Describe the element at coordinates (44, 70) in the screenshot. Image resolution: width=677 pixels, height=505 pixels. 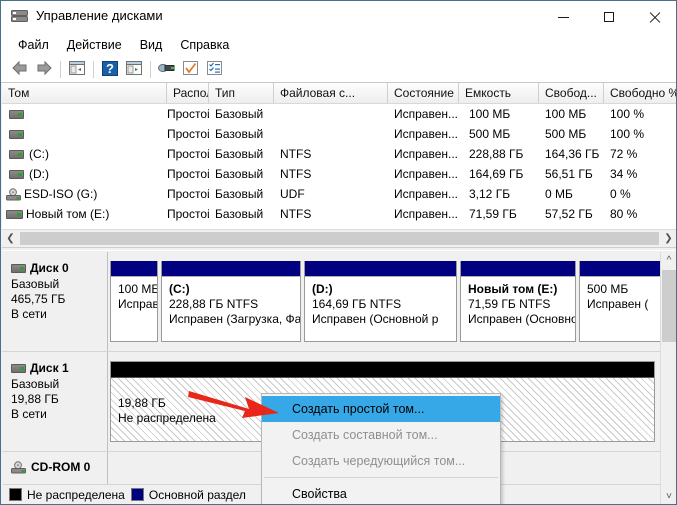
I see `forward-button` at that location.